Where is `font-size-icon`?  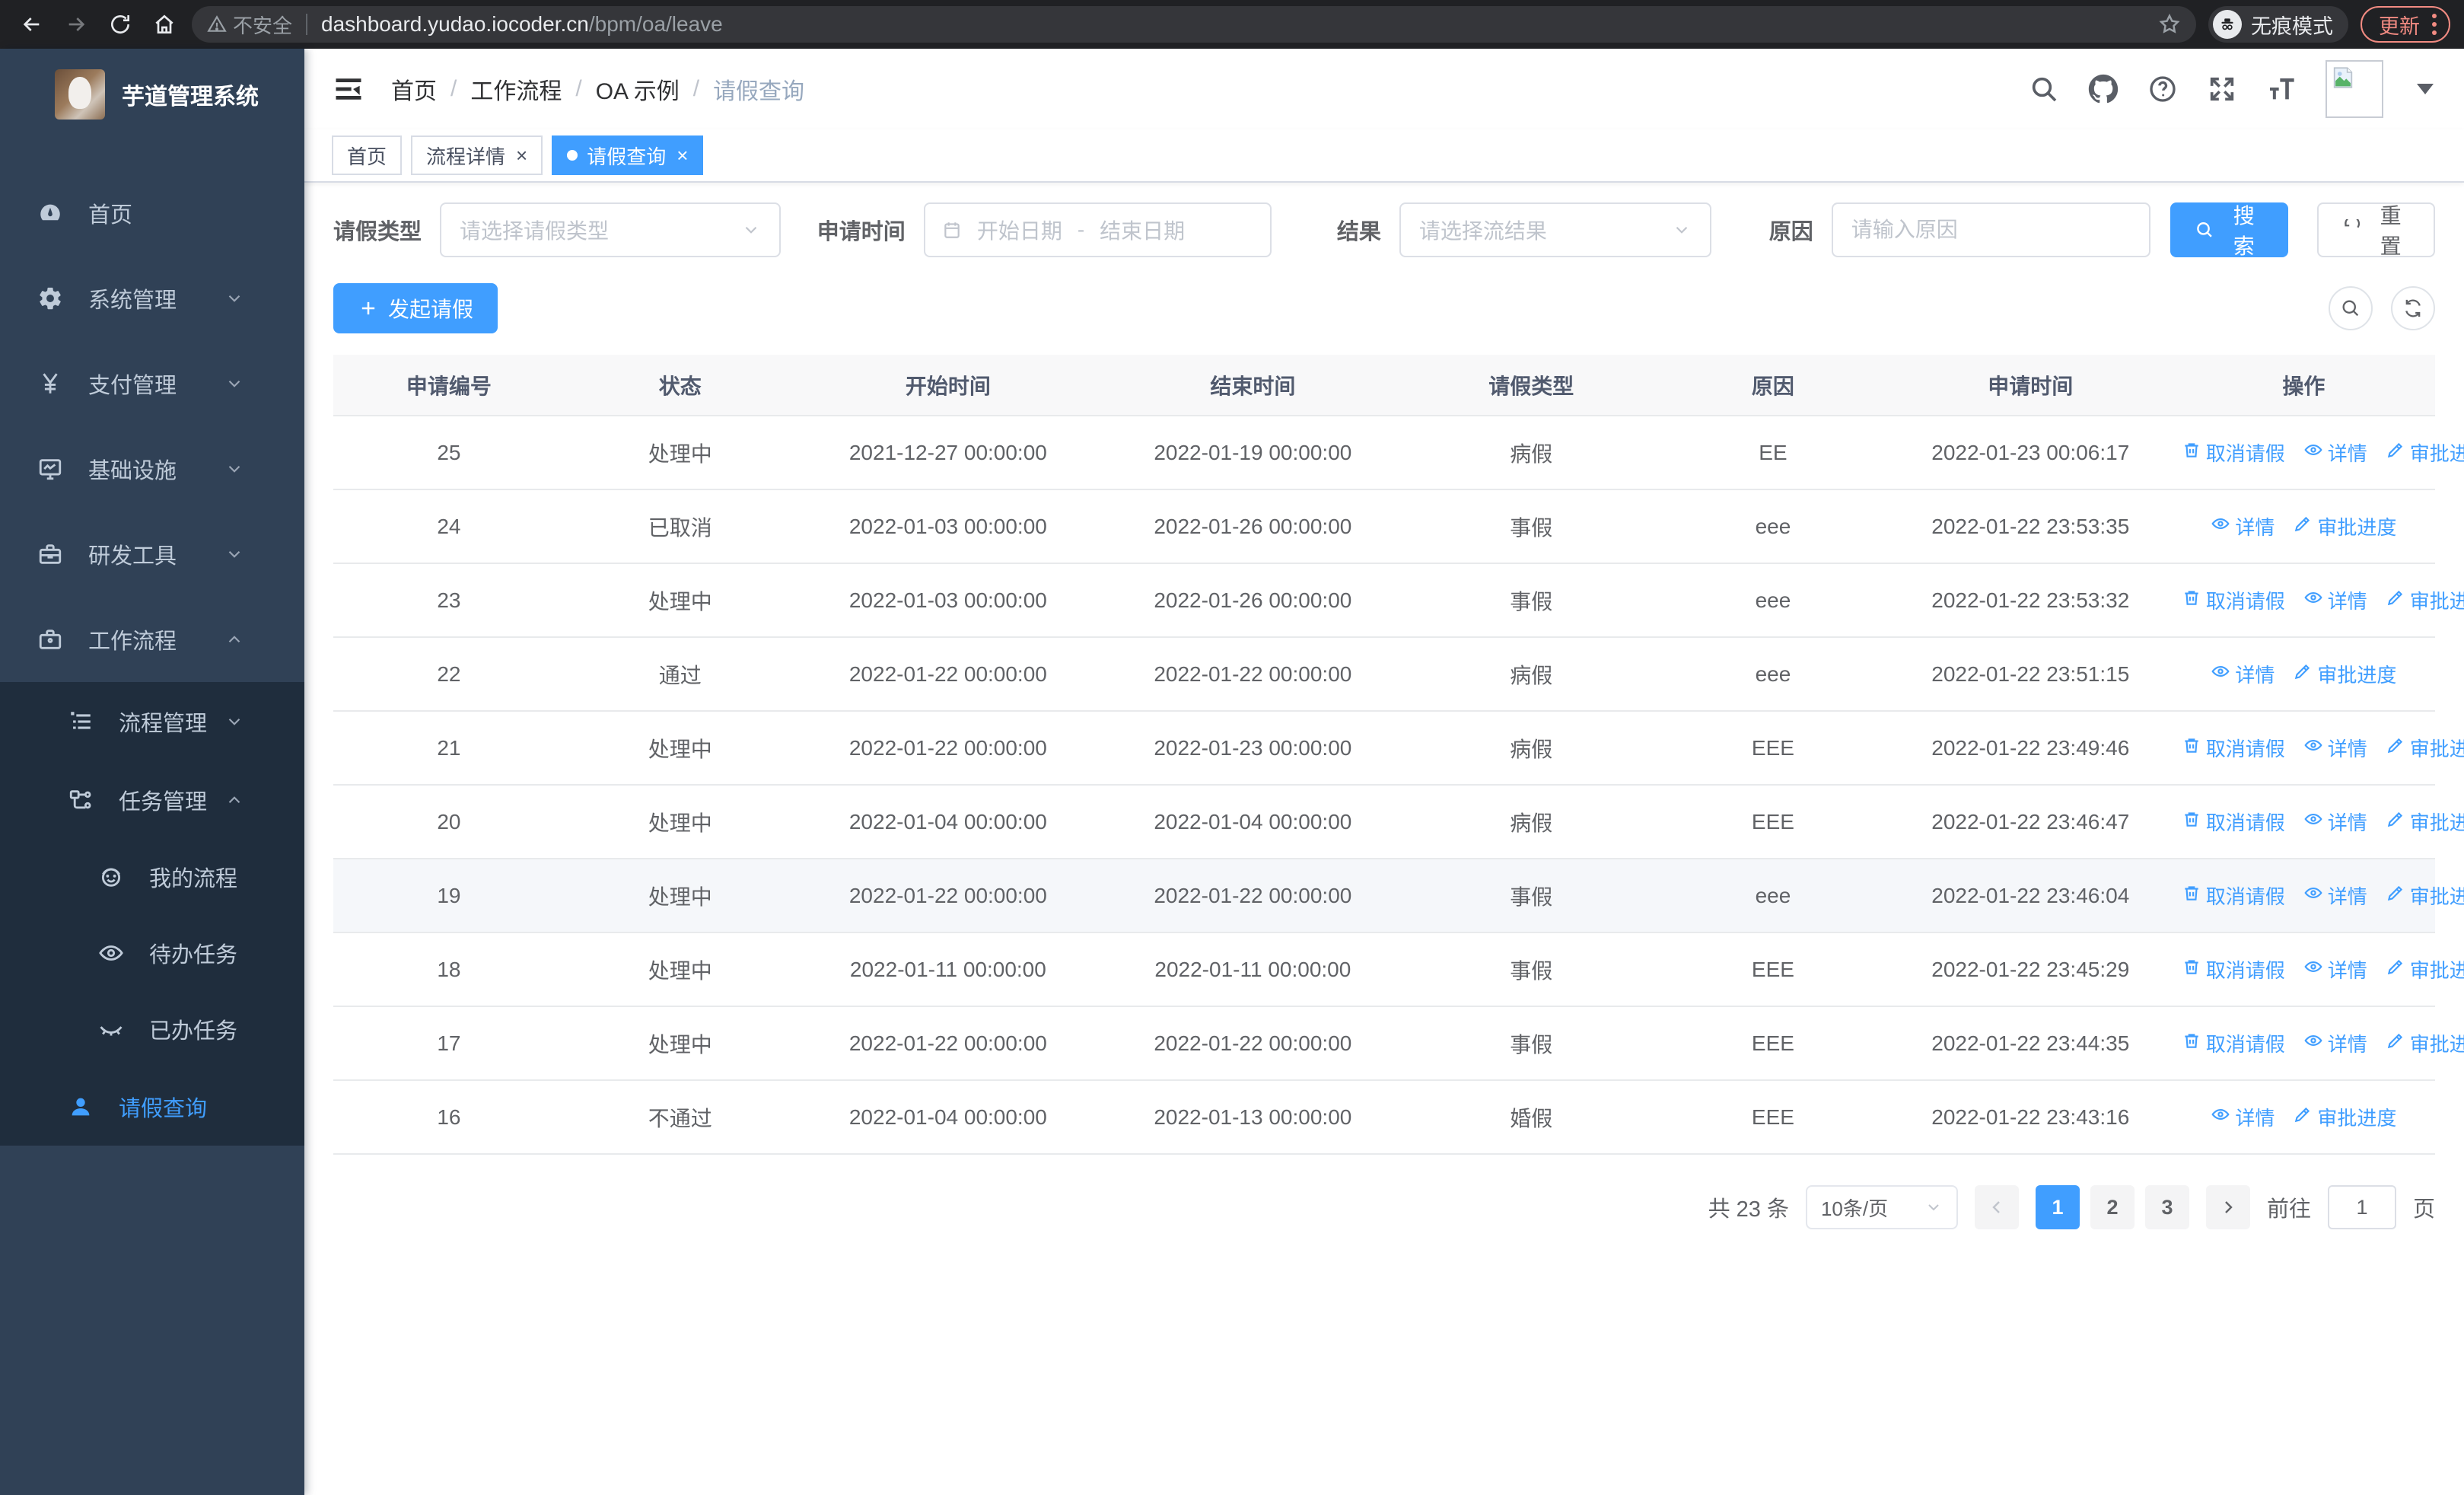 font-size-icon is located at coordinates (2281, 89).